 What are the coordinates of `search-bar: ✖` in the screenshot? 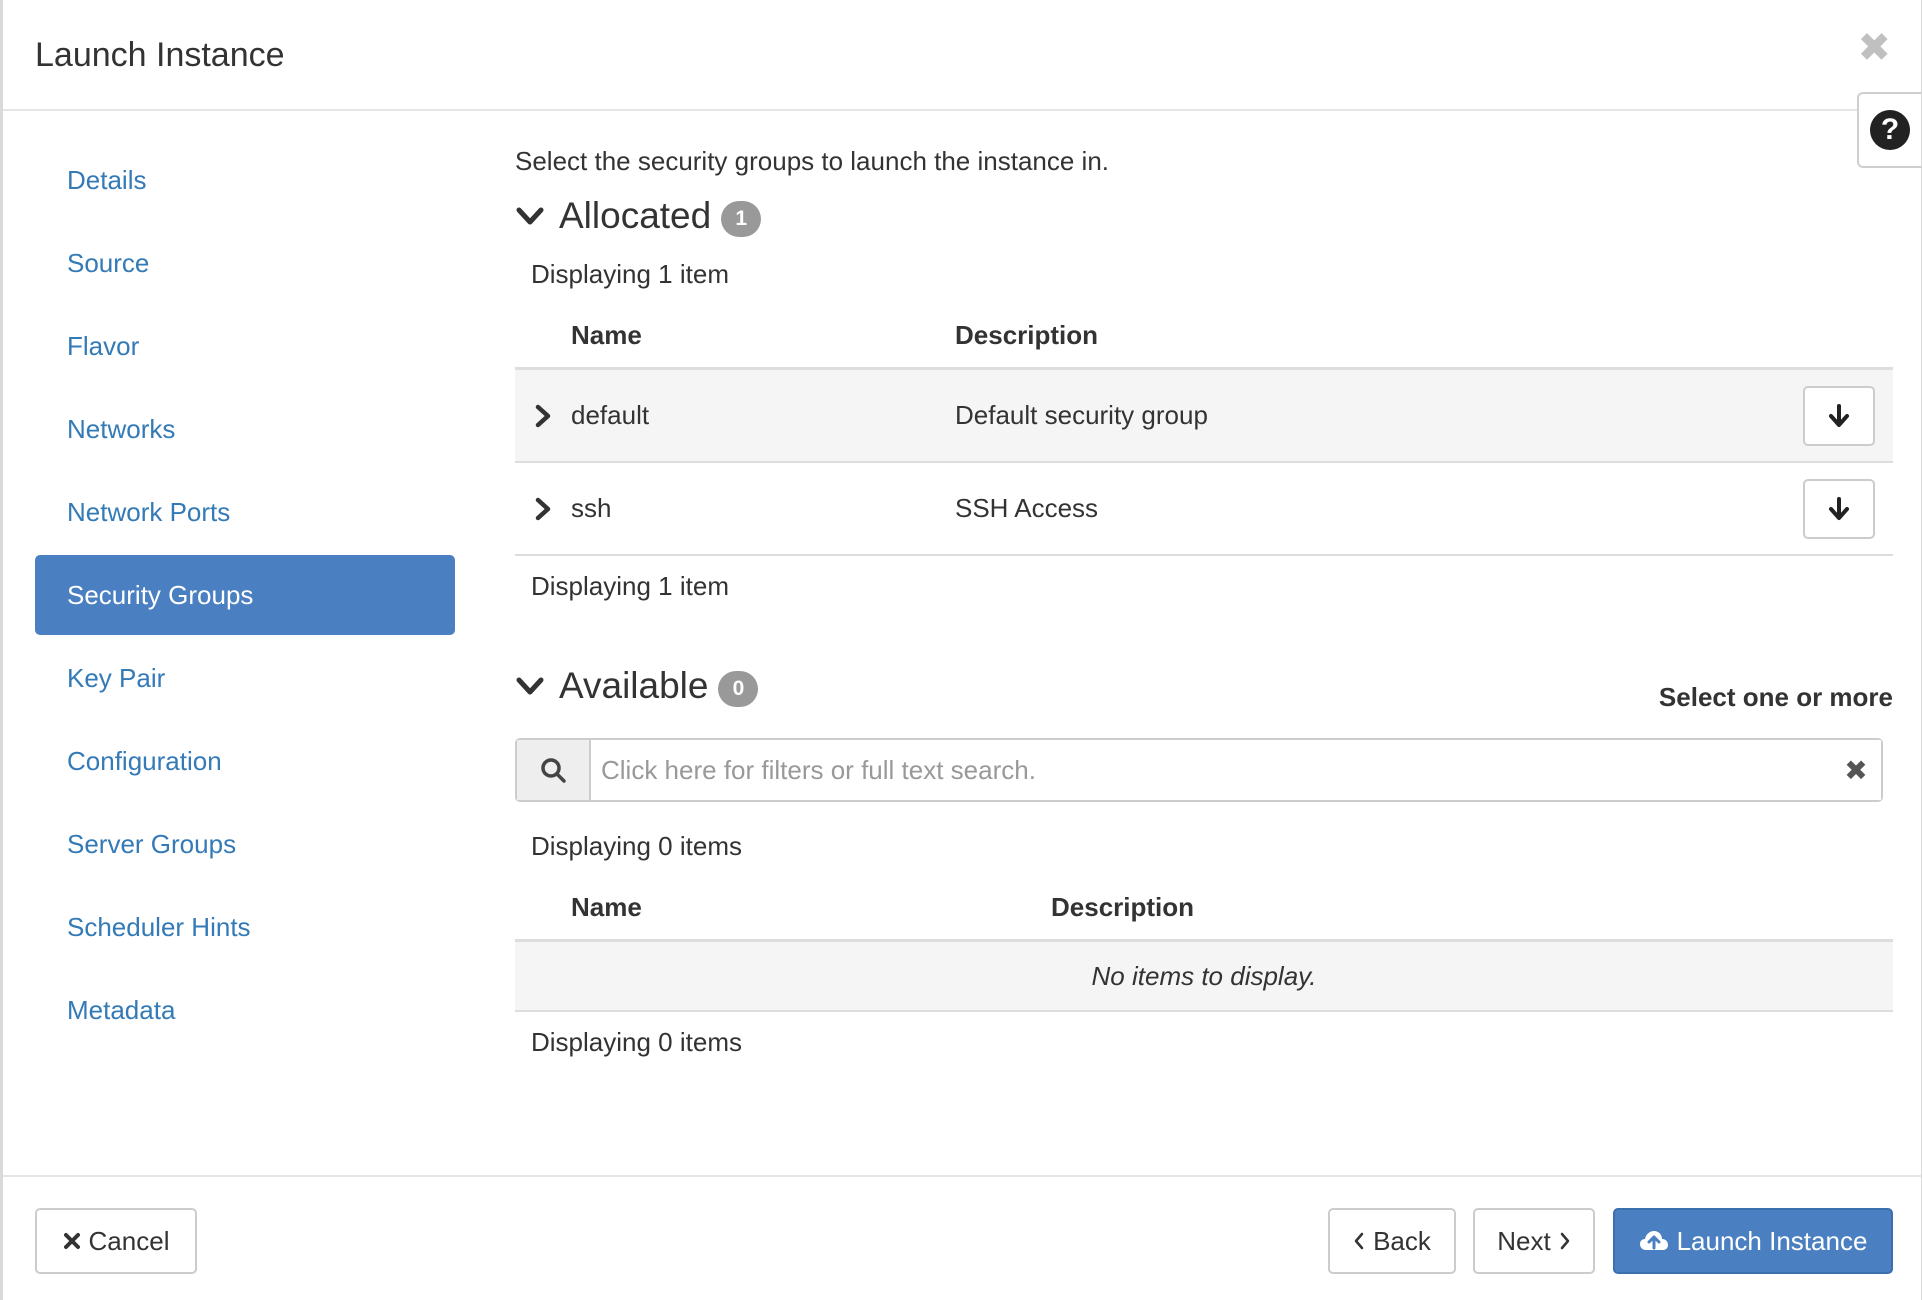 It's located at (1199, 770).